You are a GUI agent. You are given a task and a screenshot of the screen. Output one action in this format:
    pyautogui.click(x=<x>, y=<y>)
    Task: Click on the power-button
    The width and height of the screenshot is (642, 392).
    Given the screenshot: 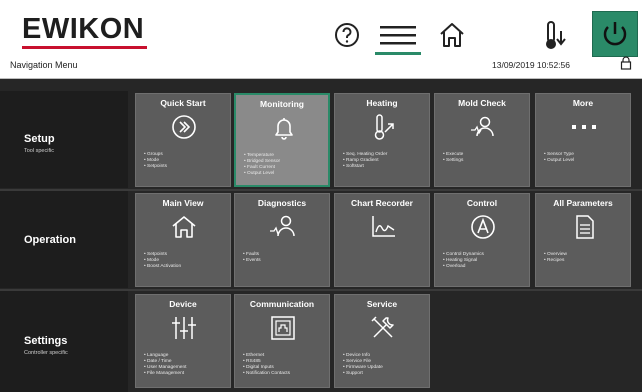 What is the action you would take?
    pyautogui.click(x=615, y=34)
    